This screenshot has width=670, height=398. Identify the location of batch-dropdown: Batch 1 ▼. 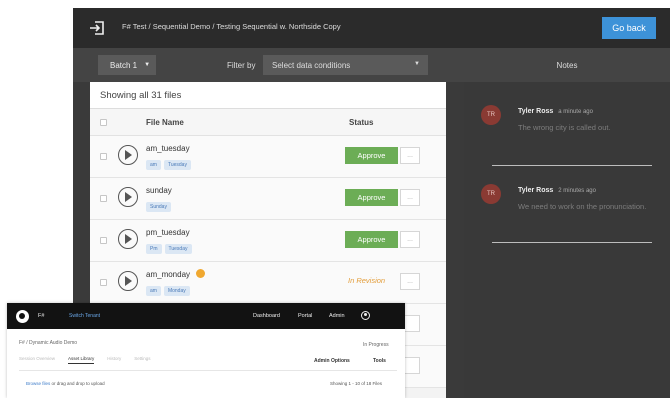
(127, 65).